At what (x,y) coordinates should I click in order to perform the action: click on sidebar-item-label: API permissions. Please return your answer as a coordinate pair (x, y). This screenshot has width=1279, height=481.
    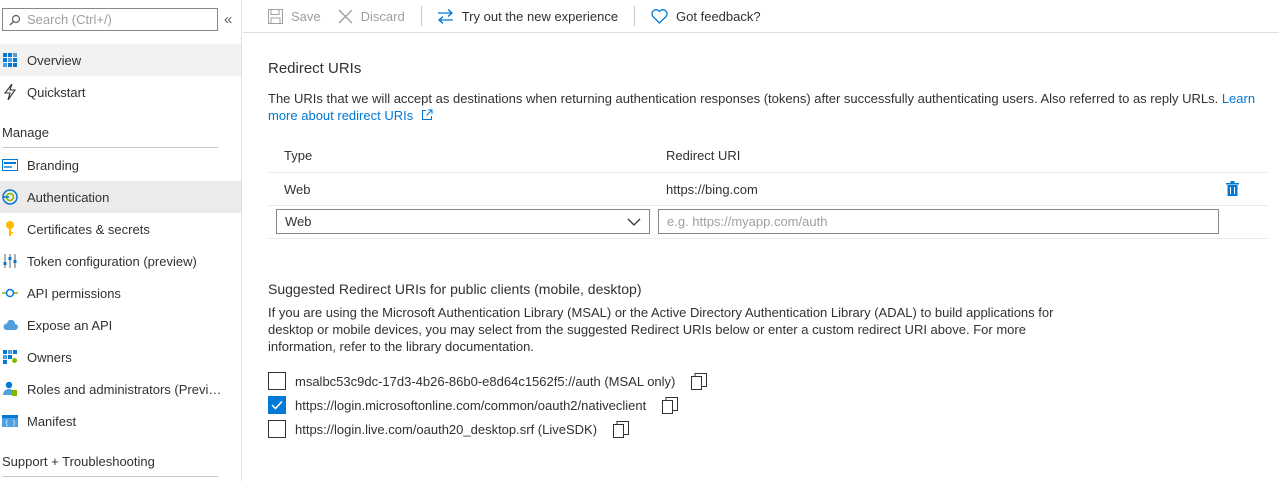
    Looking at the image, I should click on (74, 293).